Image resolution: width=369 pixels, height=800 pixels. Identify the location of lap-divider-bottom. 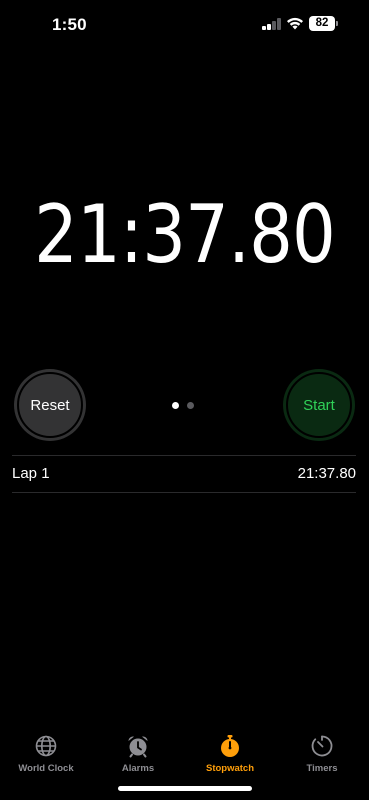
(184, 492).